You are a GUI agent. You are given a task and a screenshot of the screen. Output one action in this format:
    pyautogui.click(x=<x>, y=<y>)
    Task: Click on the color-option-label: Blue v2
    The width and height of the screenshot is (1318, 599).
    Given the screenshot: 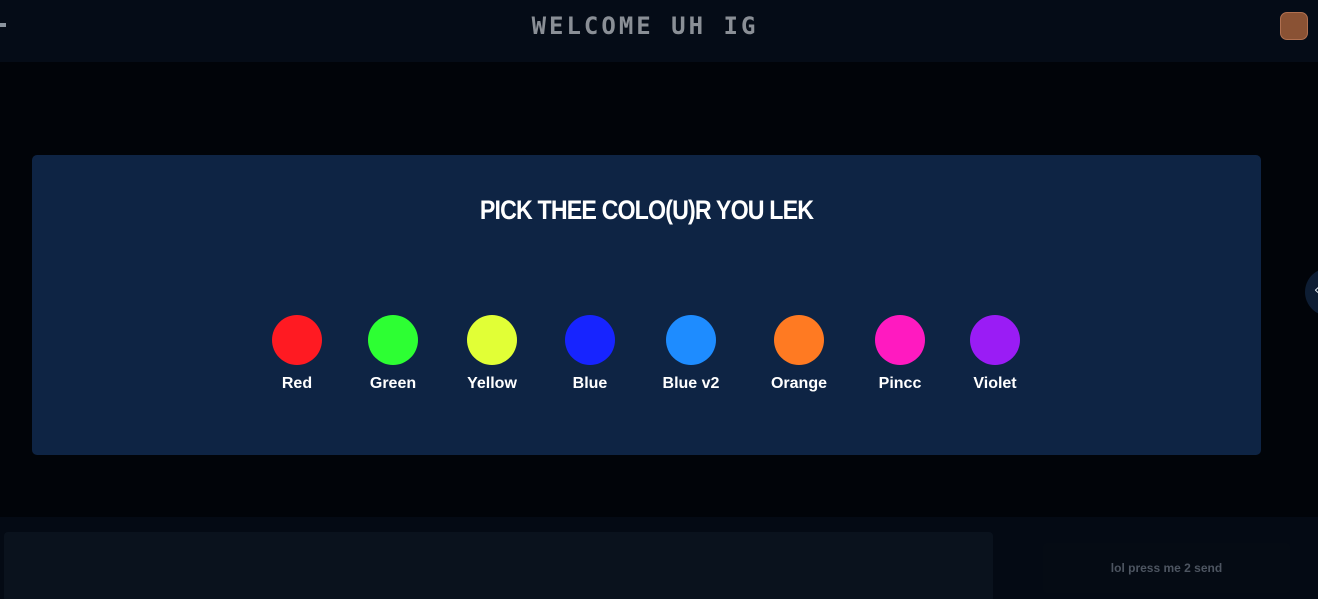 What is the action you would take?
    pyautogui.click(x=691, y=383)
    